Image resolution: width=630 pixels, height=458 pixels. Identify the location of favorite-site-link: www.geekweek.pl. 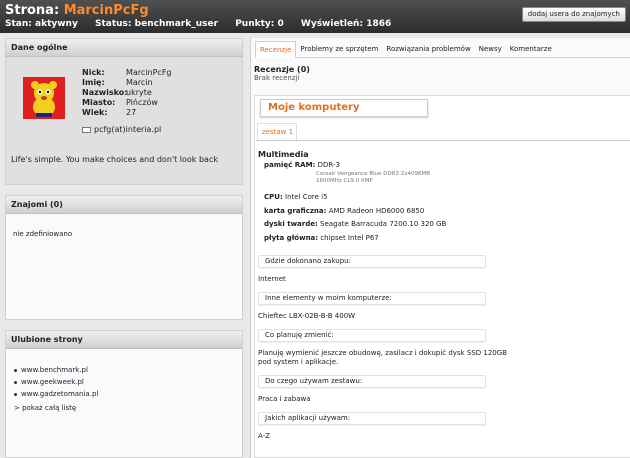
(56, 382).